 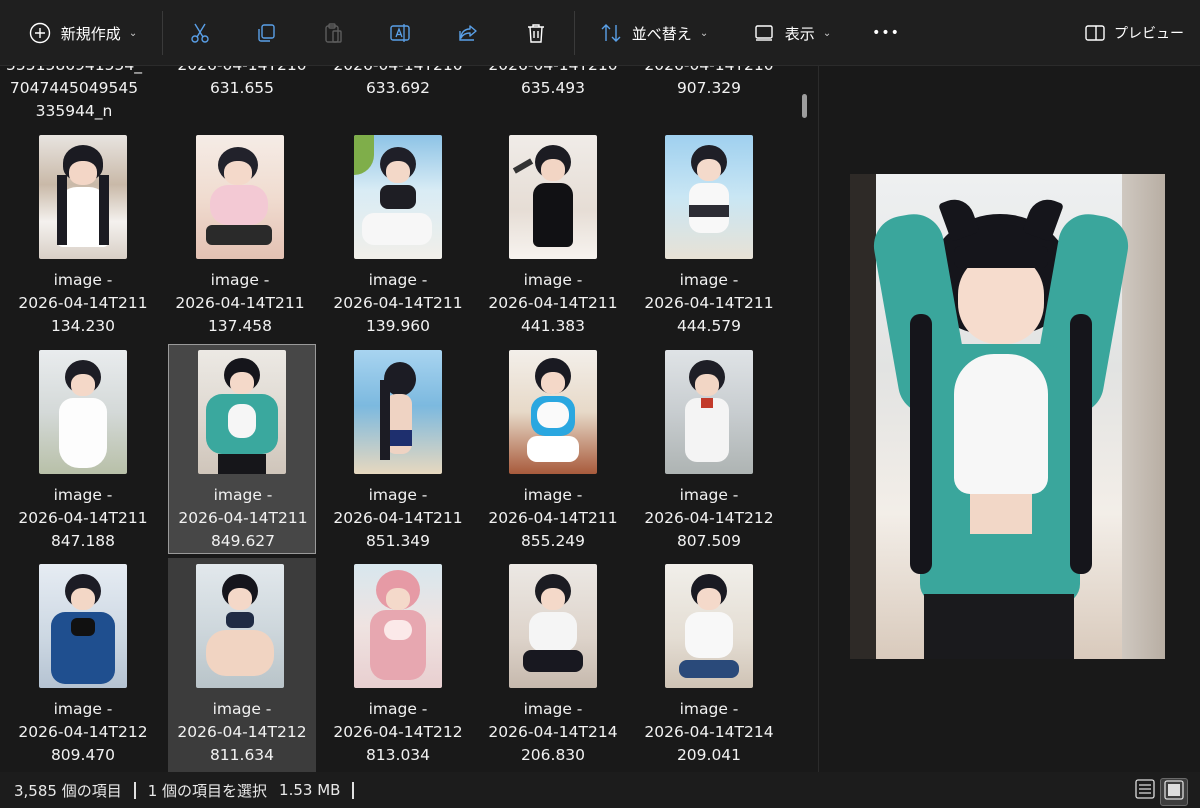 I want to click on file-name: image - 2026-04-14T214 209.041, so click(x=709, y=732).